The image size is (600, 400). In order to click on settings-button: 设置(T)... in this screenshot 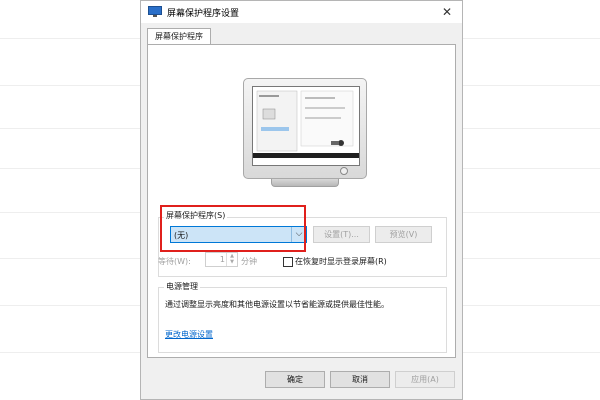, I will do `click(341, 234)`.